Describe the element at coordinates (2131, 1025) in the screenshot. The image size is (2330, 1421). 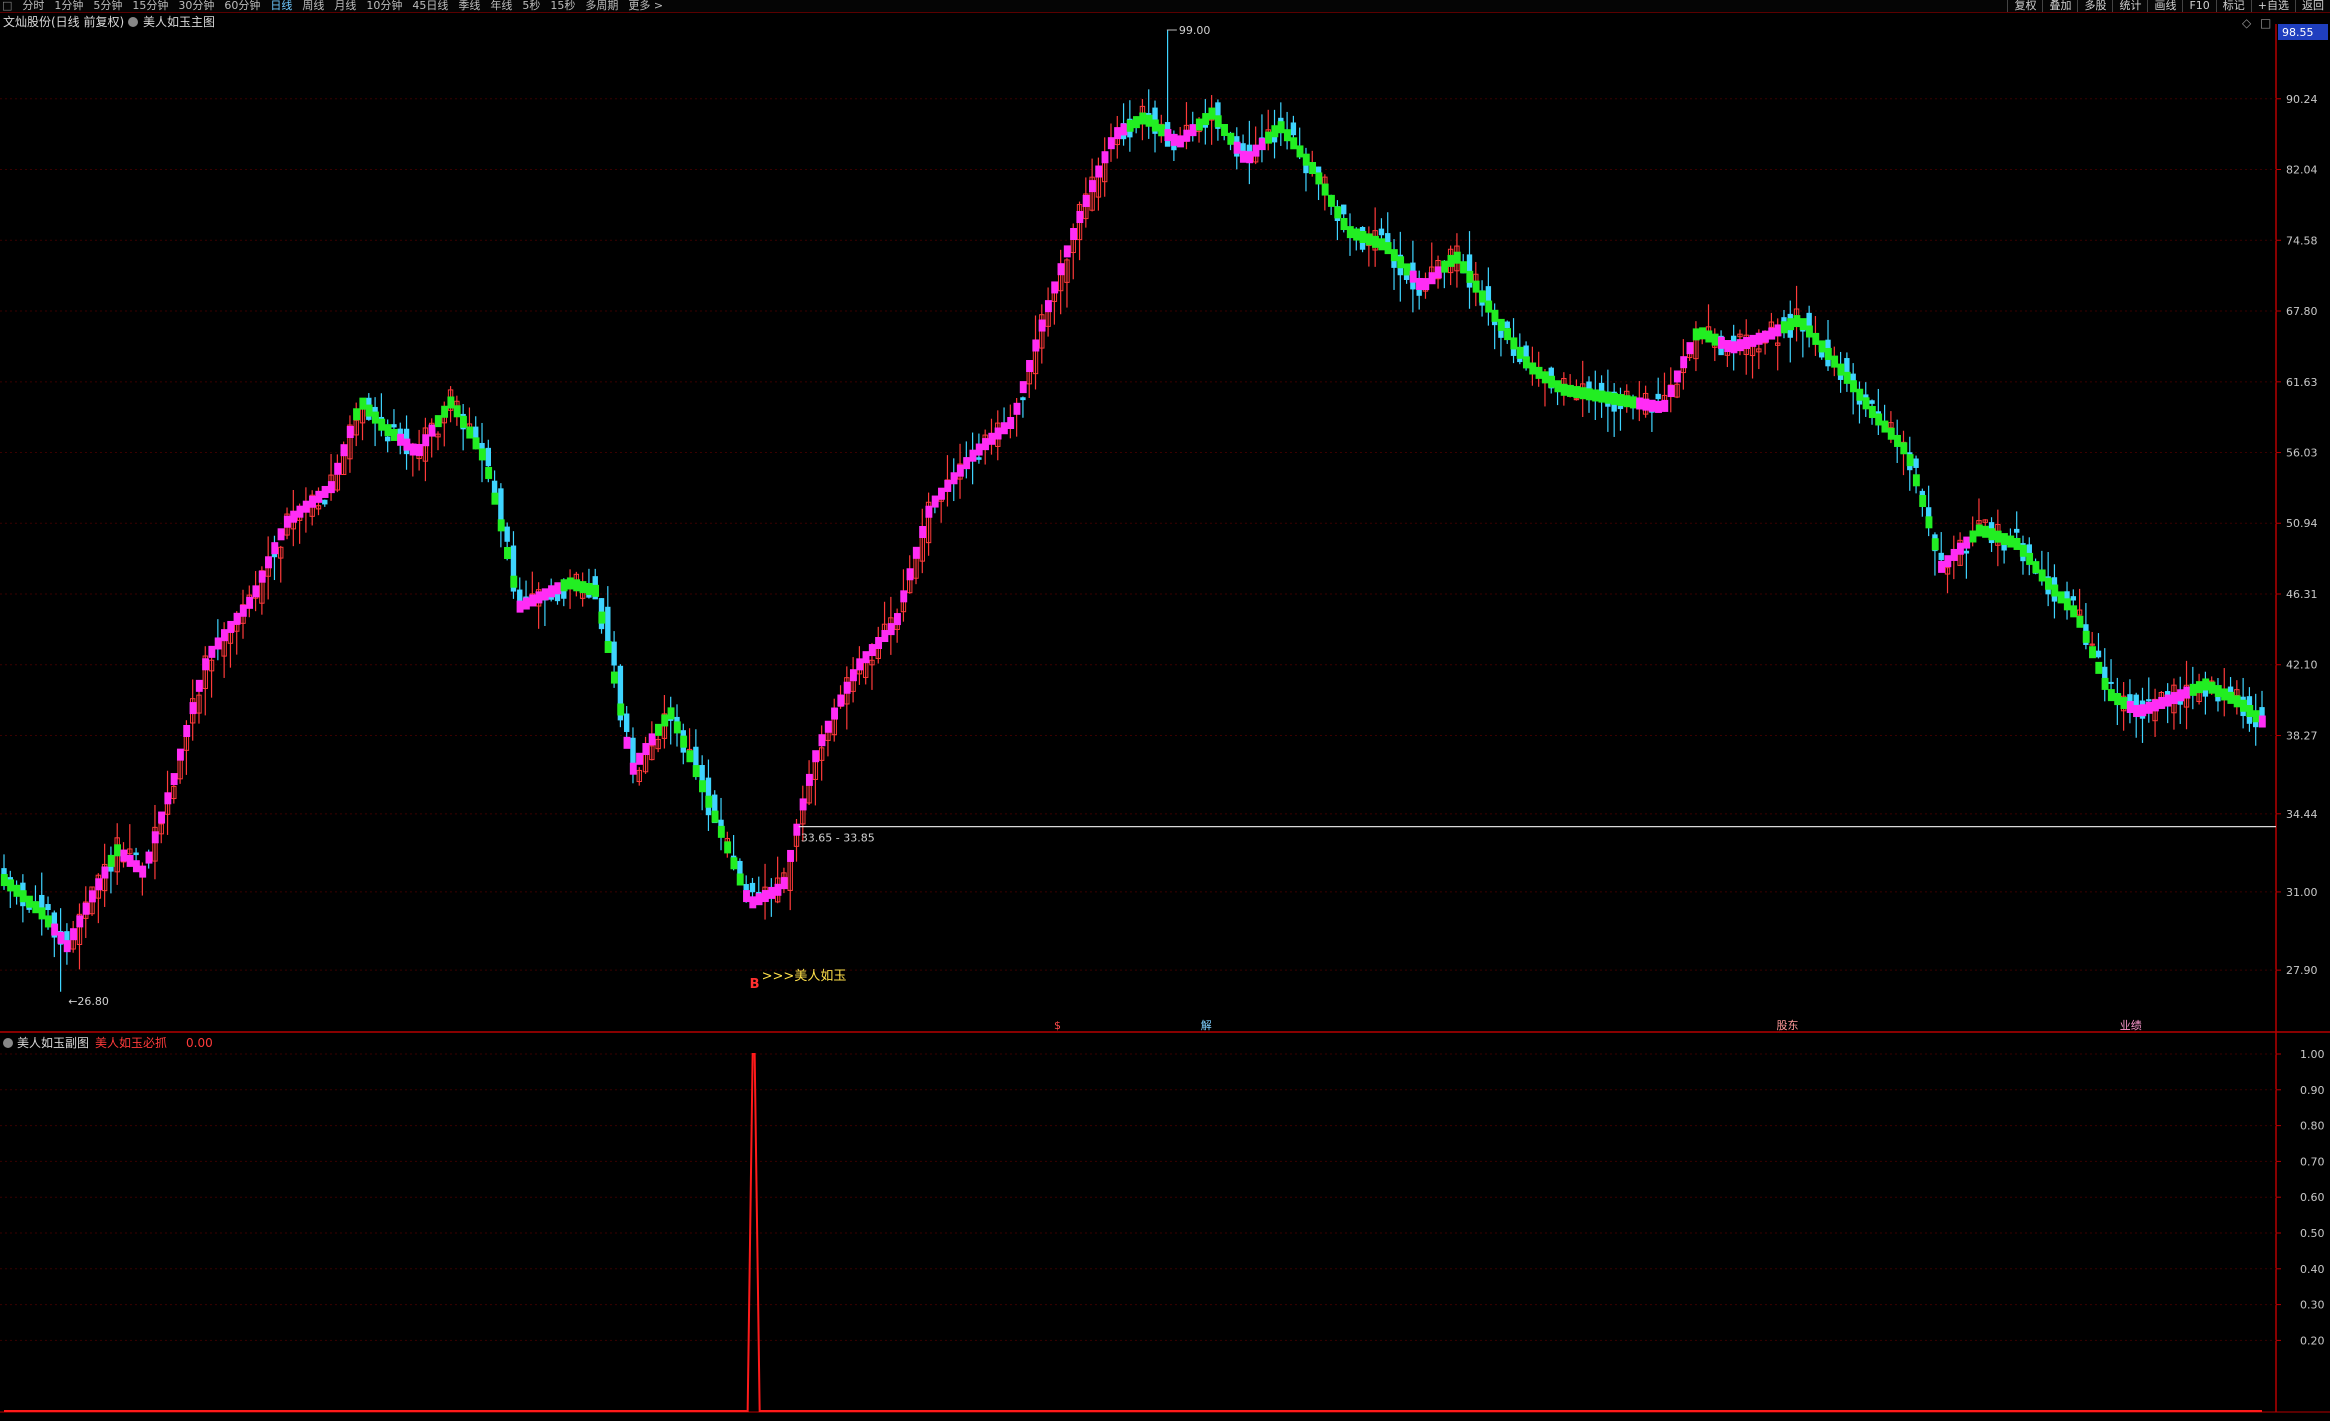
I see `event-marker: 业绩` at that location.